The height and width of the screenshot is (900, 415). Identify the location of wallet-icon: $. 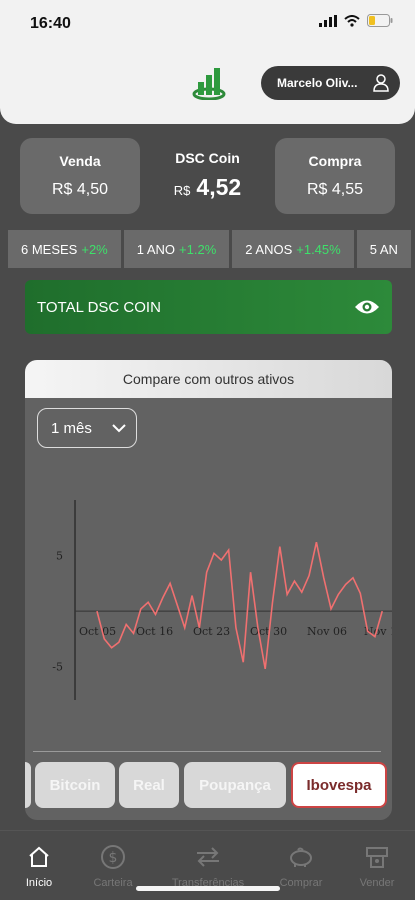
(113, 857).